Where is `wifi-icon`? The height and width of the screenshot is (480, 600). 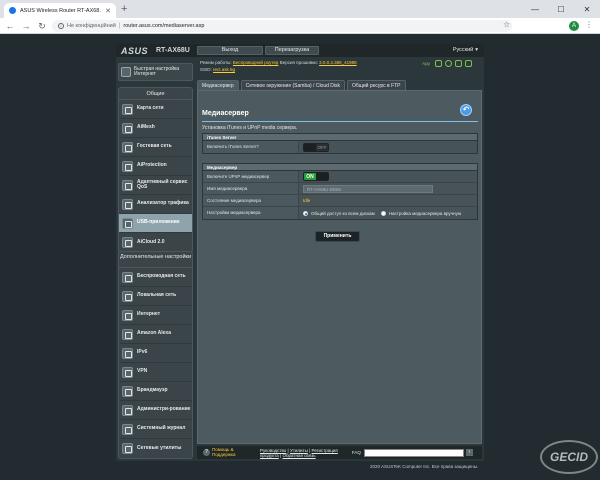
wifi-icon is located at coordinates (458, 63).